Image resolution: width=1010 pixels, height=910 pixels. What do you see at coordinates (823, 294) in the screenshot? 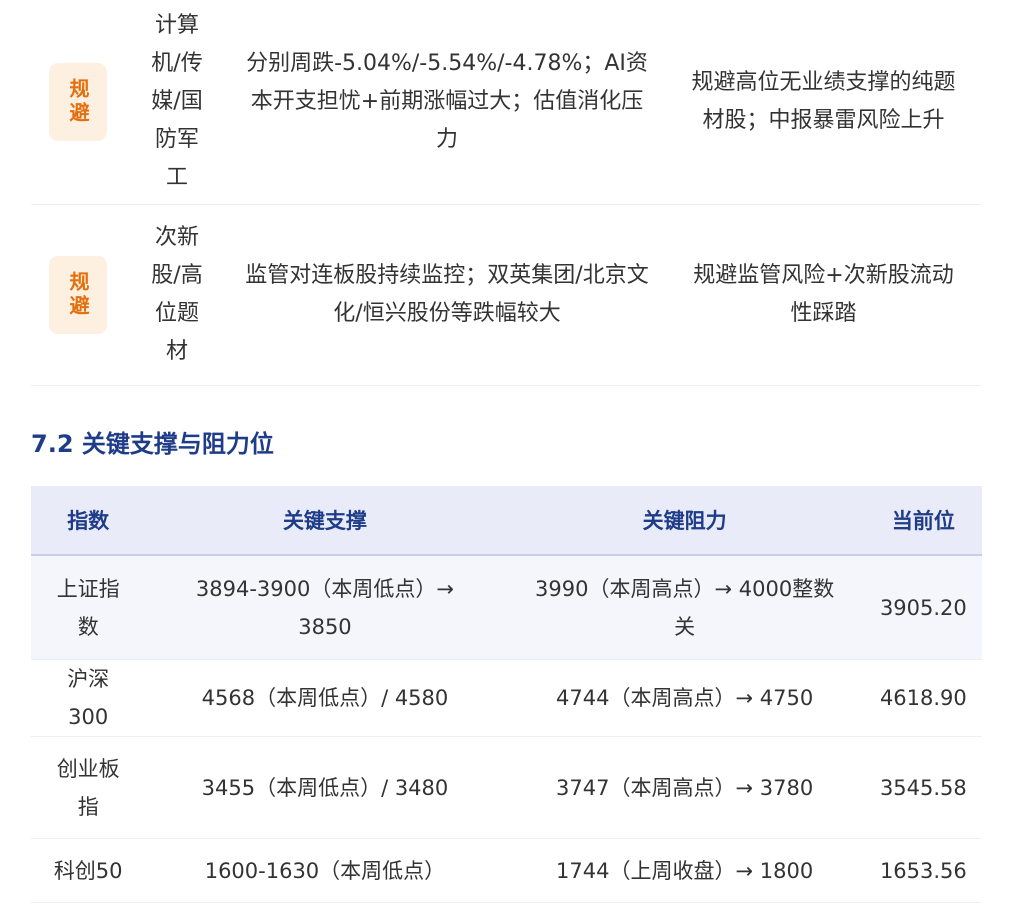
I see `avoid-advice: 规避监管风险+次新股流动性踩踏` at bounding box center [823, 294].